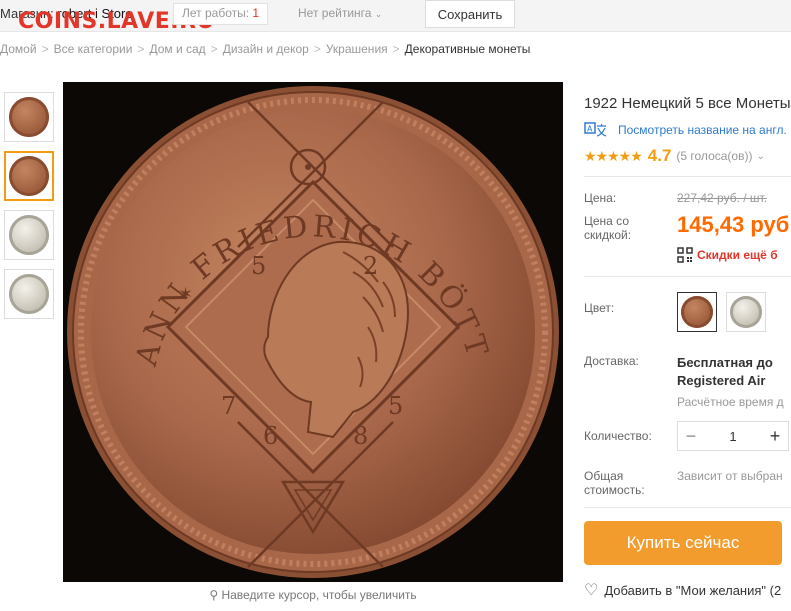 The height and width of the screenshot is (611, 791). I want to click on translate-icon: A, so click(595, 129).